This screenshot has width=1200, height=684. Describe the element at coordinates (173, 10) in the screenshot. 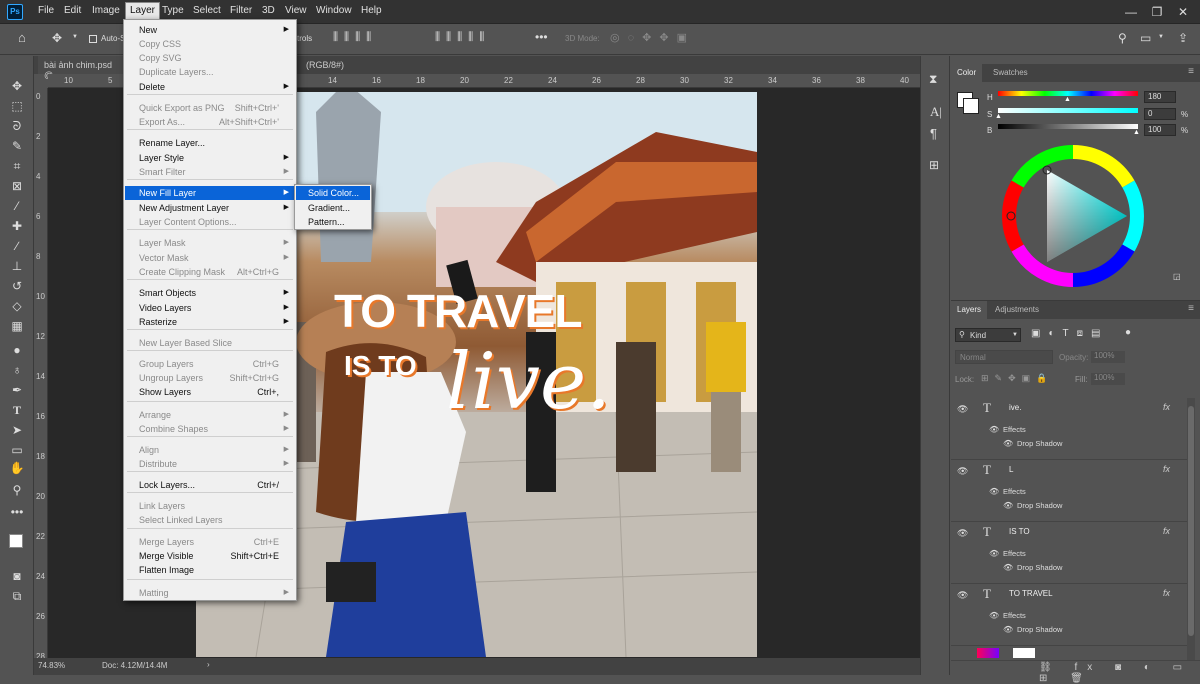

I see `menu-type: Type` at that location.